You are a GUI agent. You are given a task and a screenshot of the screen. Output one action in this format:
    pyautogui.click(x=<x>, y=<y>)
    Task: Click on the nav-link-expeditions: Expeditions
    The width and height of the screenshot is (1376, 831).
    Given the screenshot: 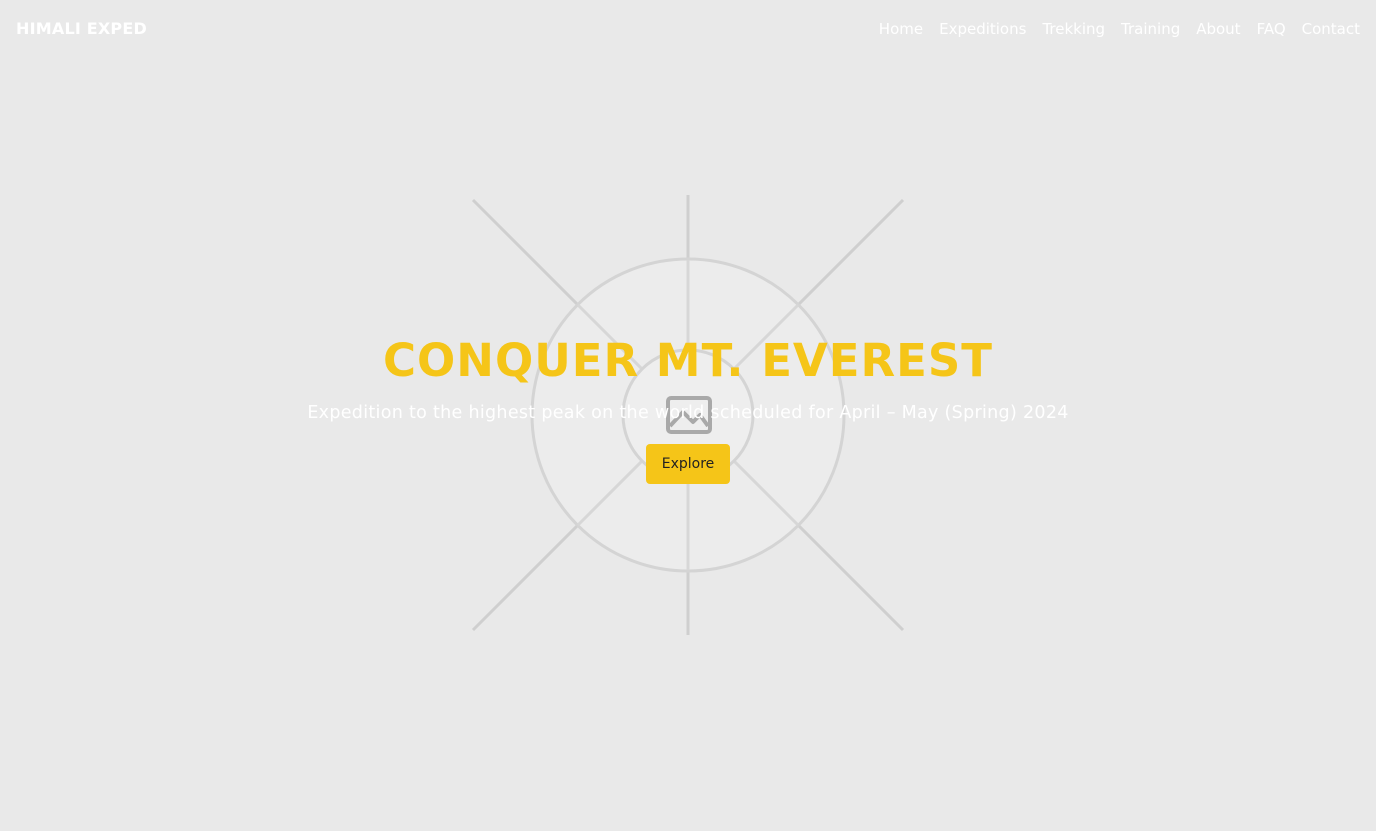 What is the action you would take?
    pyautogui.click(x=982, y=29)
    